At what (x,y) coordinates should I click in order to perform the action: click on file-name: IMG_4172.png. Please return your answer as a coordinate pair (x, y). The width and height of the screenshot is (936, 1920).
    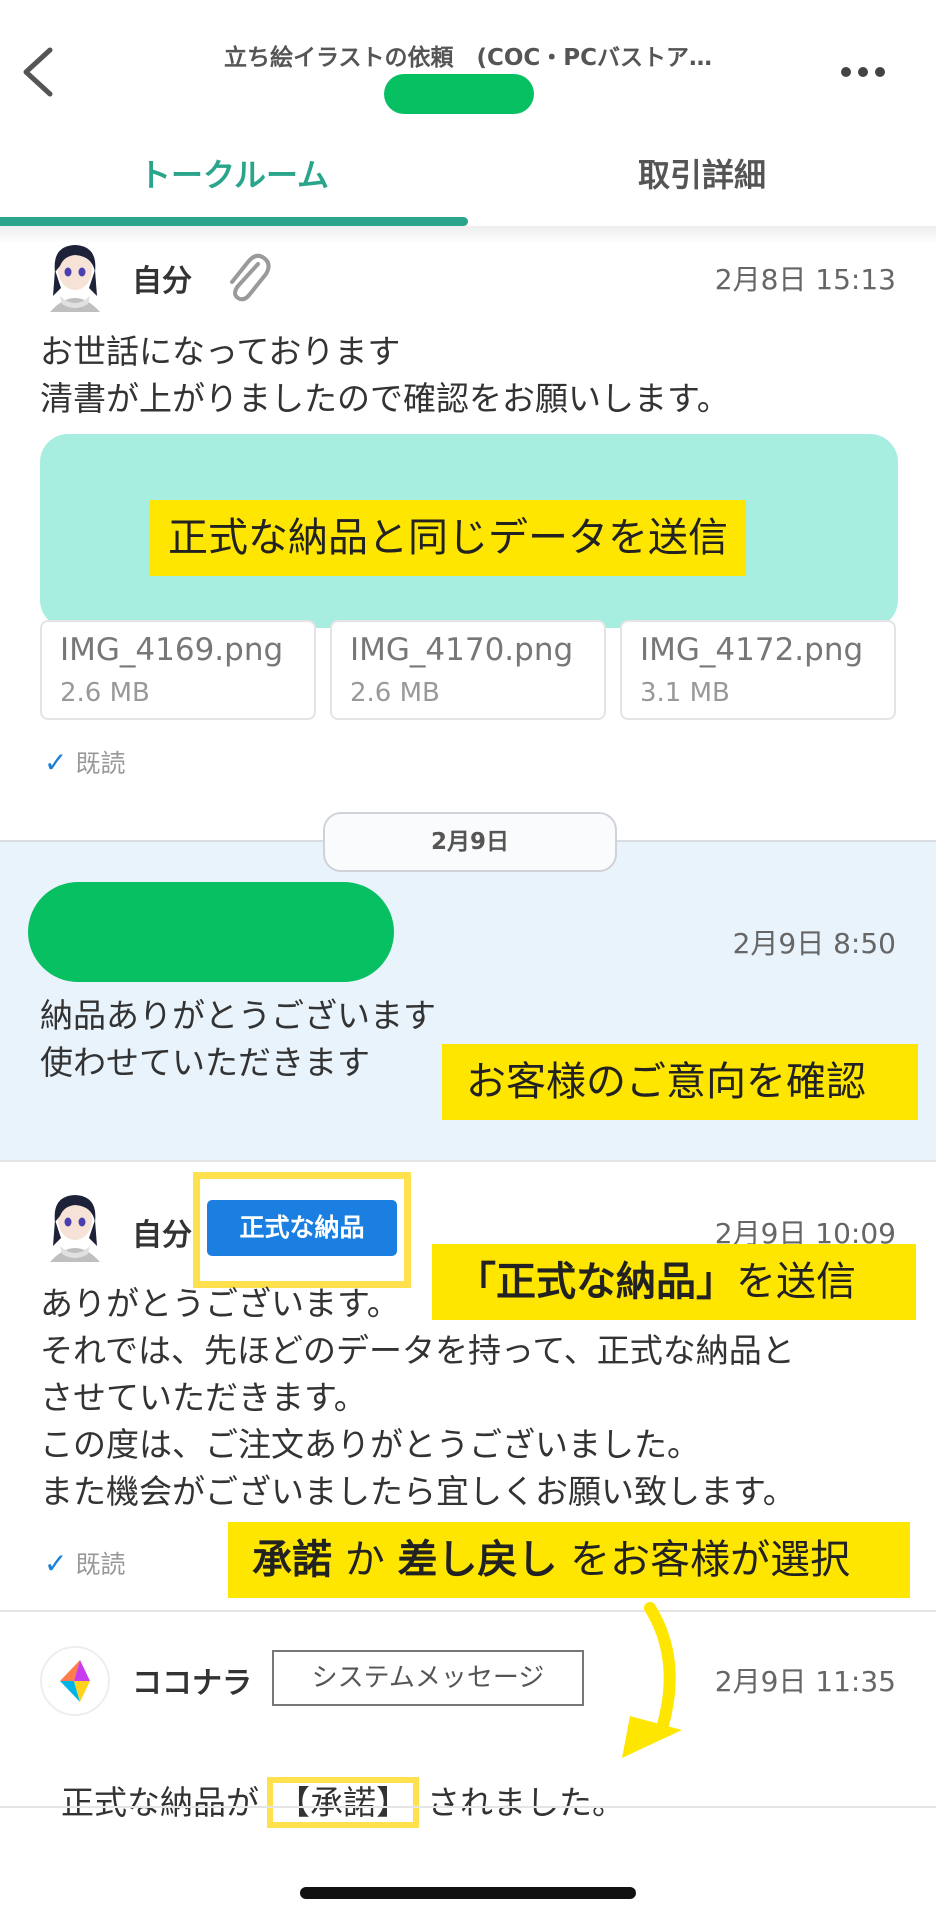
    Looking at the image, I should click on (752, 650).